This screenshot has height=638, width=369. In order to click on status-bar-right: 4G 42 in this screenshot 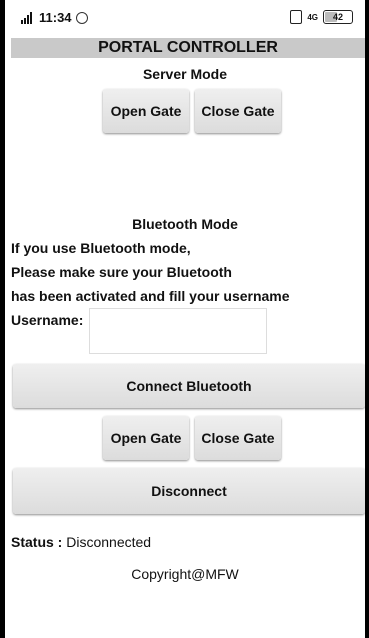, I will do `click(321, 17)`.